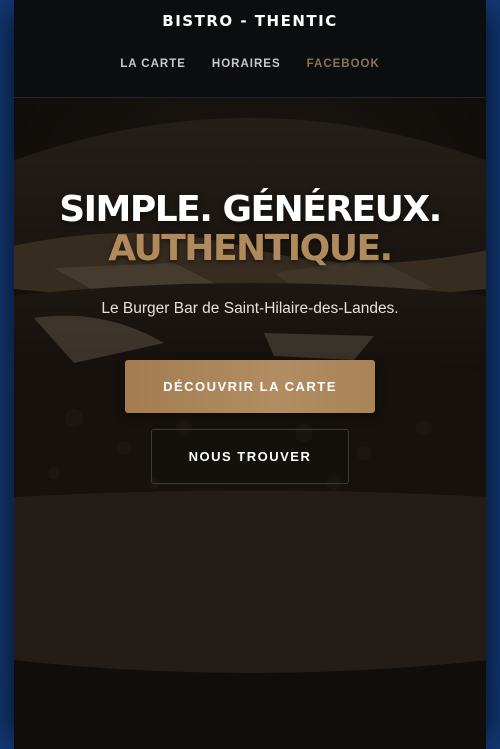 The width and height of the screenshot is (500, 749). I want to click on main-nav: LA CARTE HORAIRES FACEBOOK, so click(250, 64).